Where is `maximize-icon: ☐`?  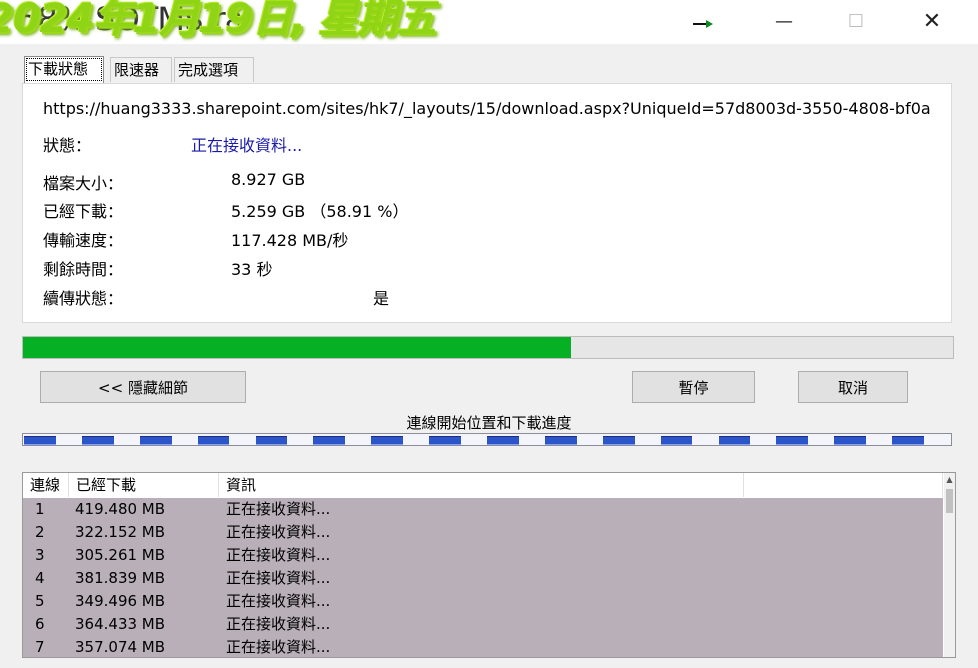
maximize-icon: ☐ is located at coordinates (856, 22).